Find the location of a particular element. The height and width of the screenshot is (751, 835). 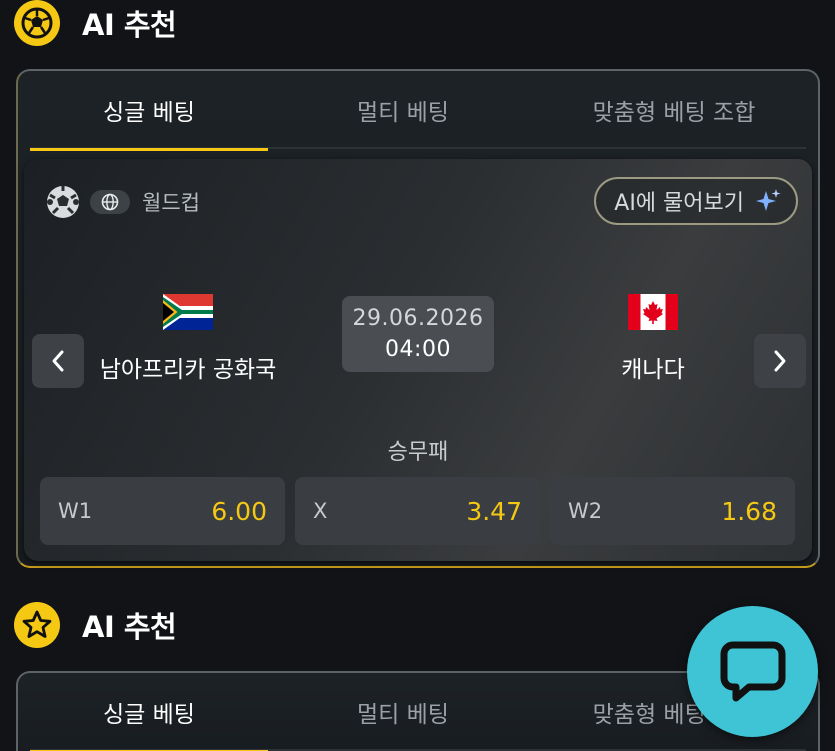

match-time: 04:00 is located at coordinates (418, 349).